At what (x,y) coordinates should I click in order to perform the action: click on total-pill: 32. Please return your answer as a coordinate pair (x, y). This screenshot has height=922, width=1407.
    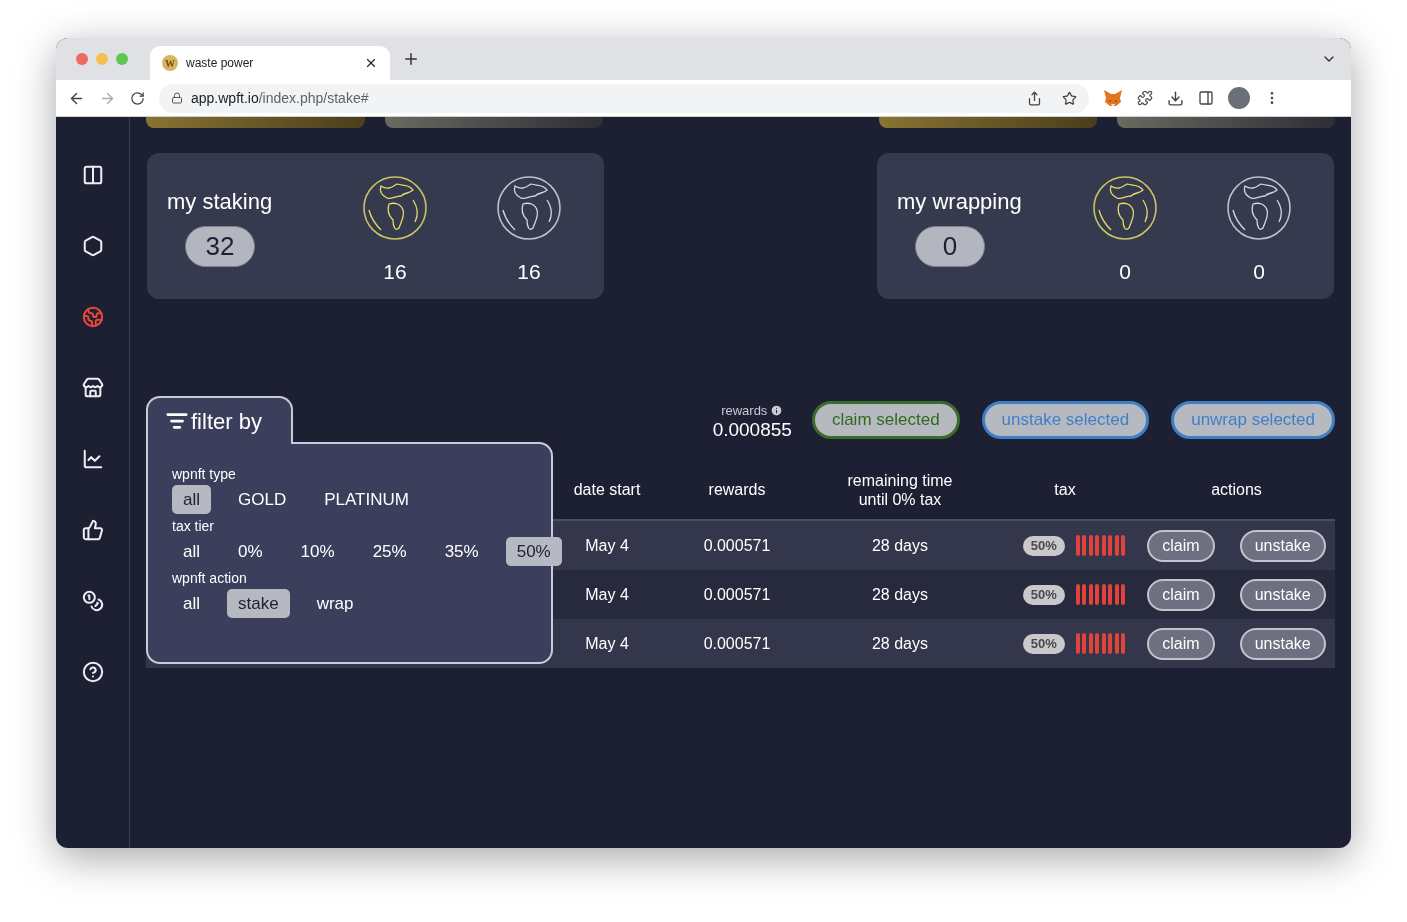
    Looking at the image, I should click on (220, 246).